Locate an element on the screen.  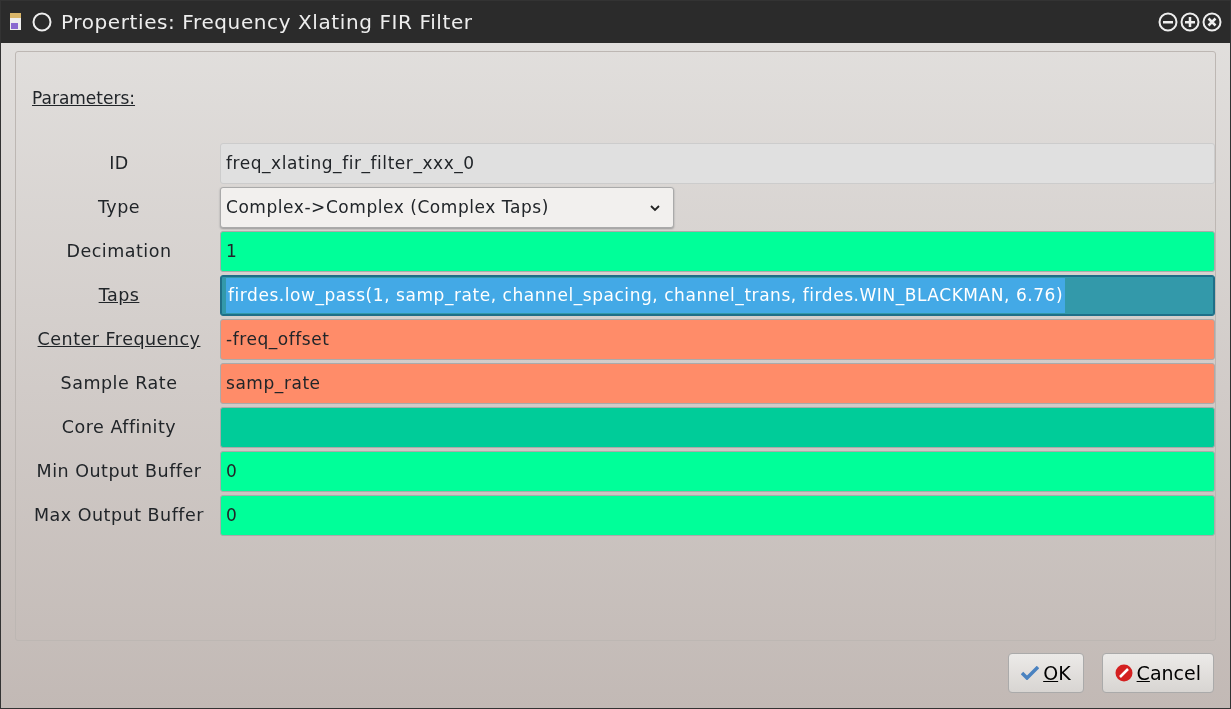
maximize-icon is located at coordinates (1190, 22).